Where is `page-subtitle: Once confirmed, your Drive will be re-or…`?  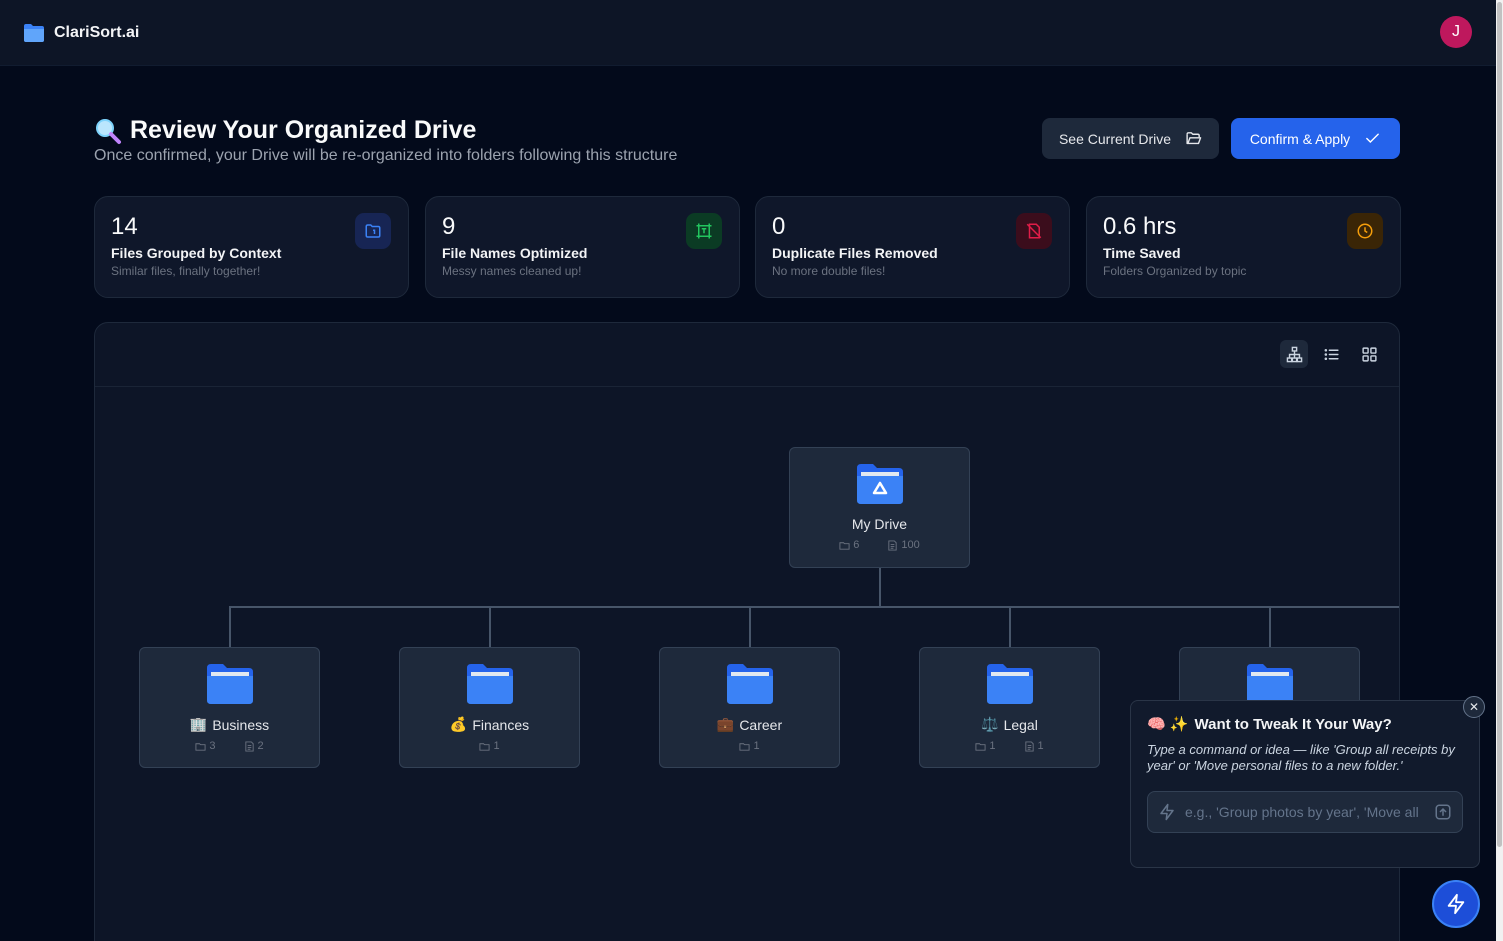 page-subtitle: Once confirmed, your Drive will be re-or… is located at coordinates (386, 155).